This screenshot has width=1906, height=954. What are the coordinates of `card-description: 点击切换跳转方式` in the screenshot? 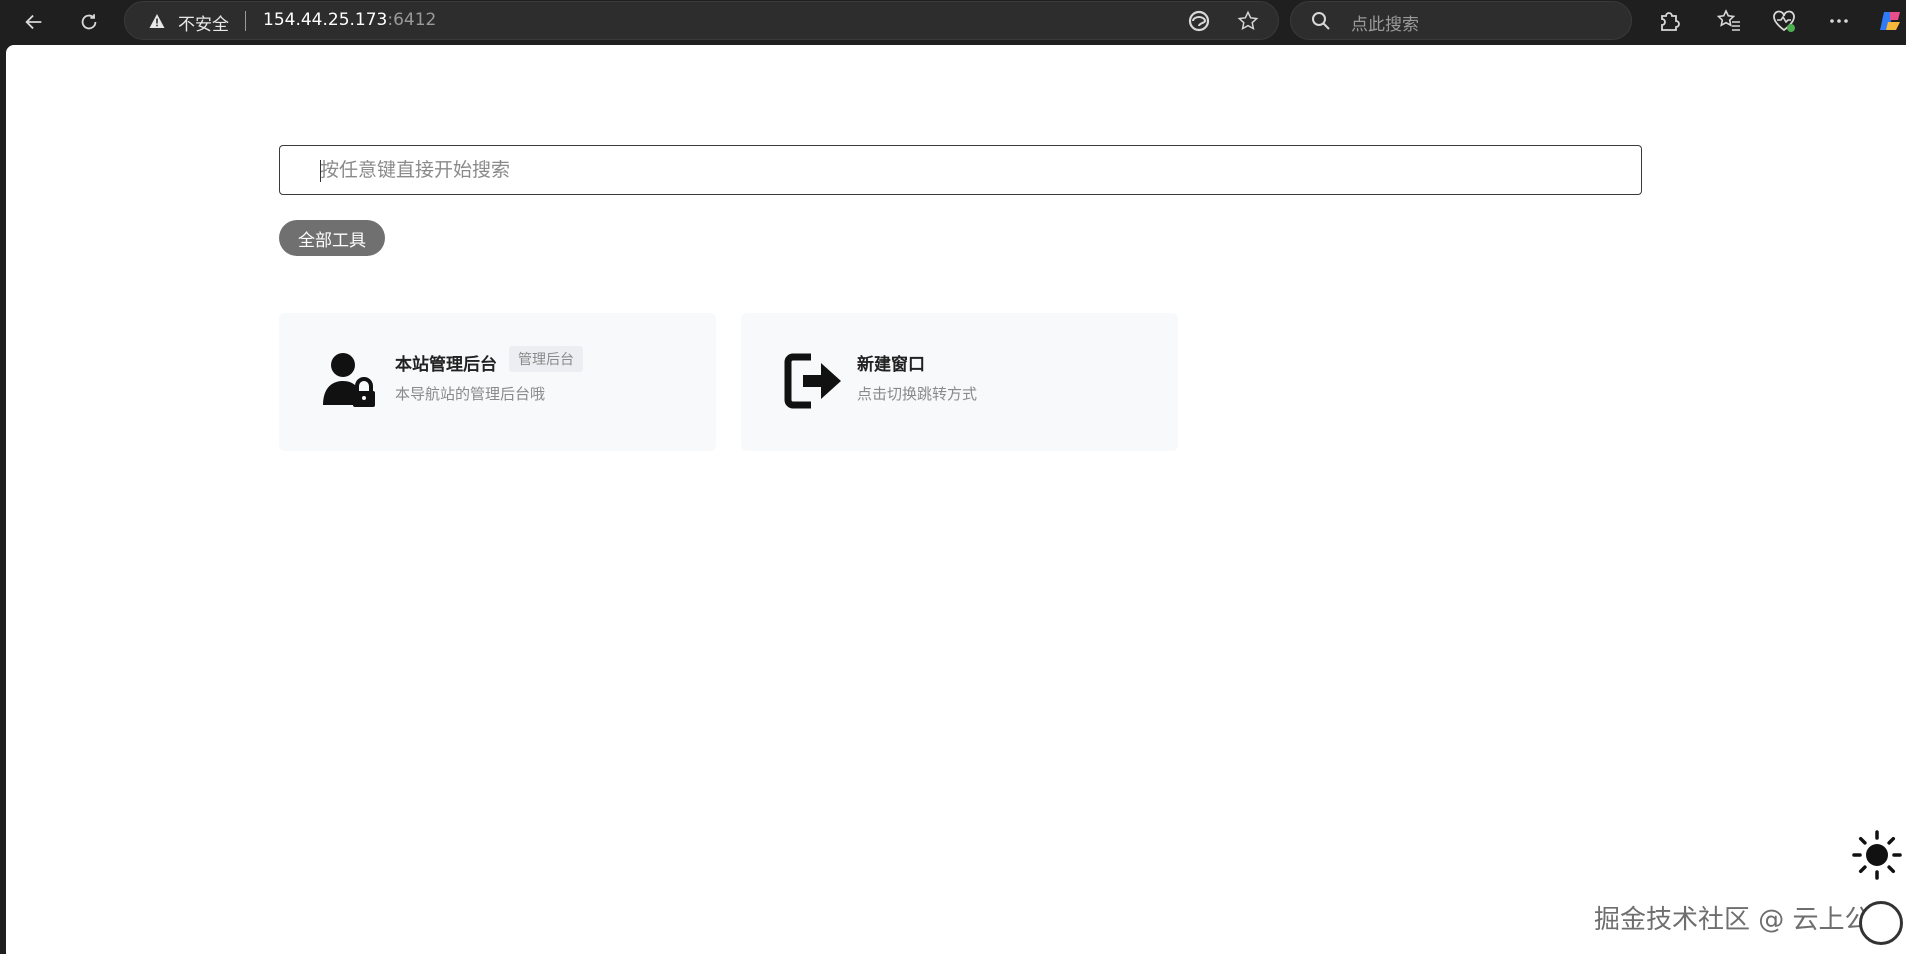 It's located at (917, 394).